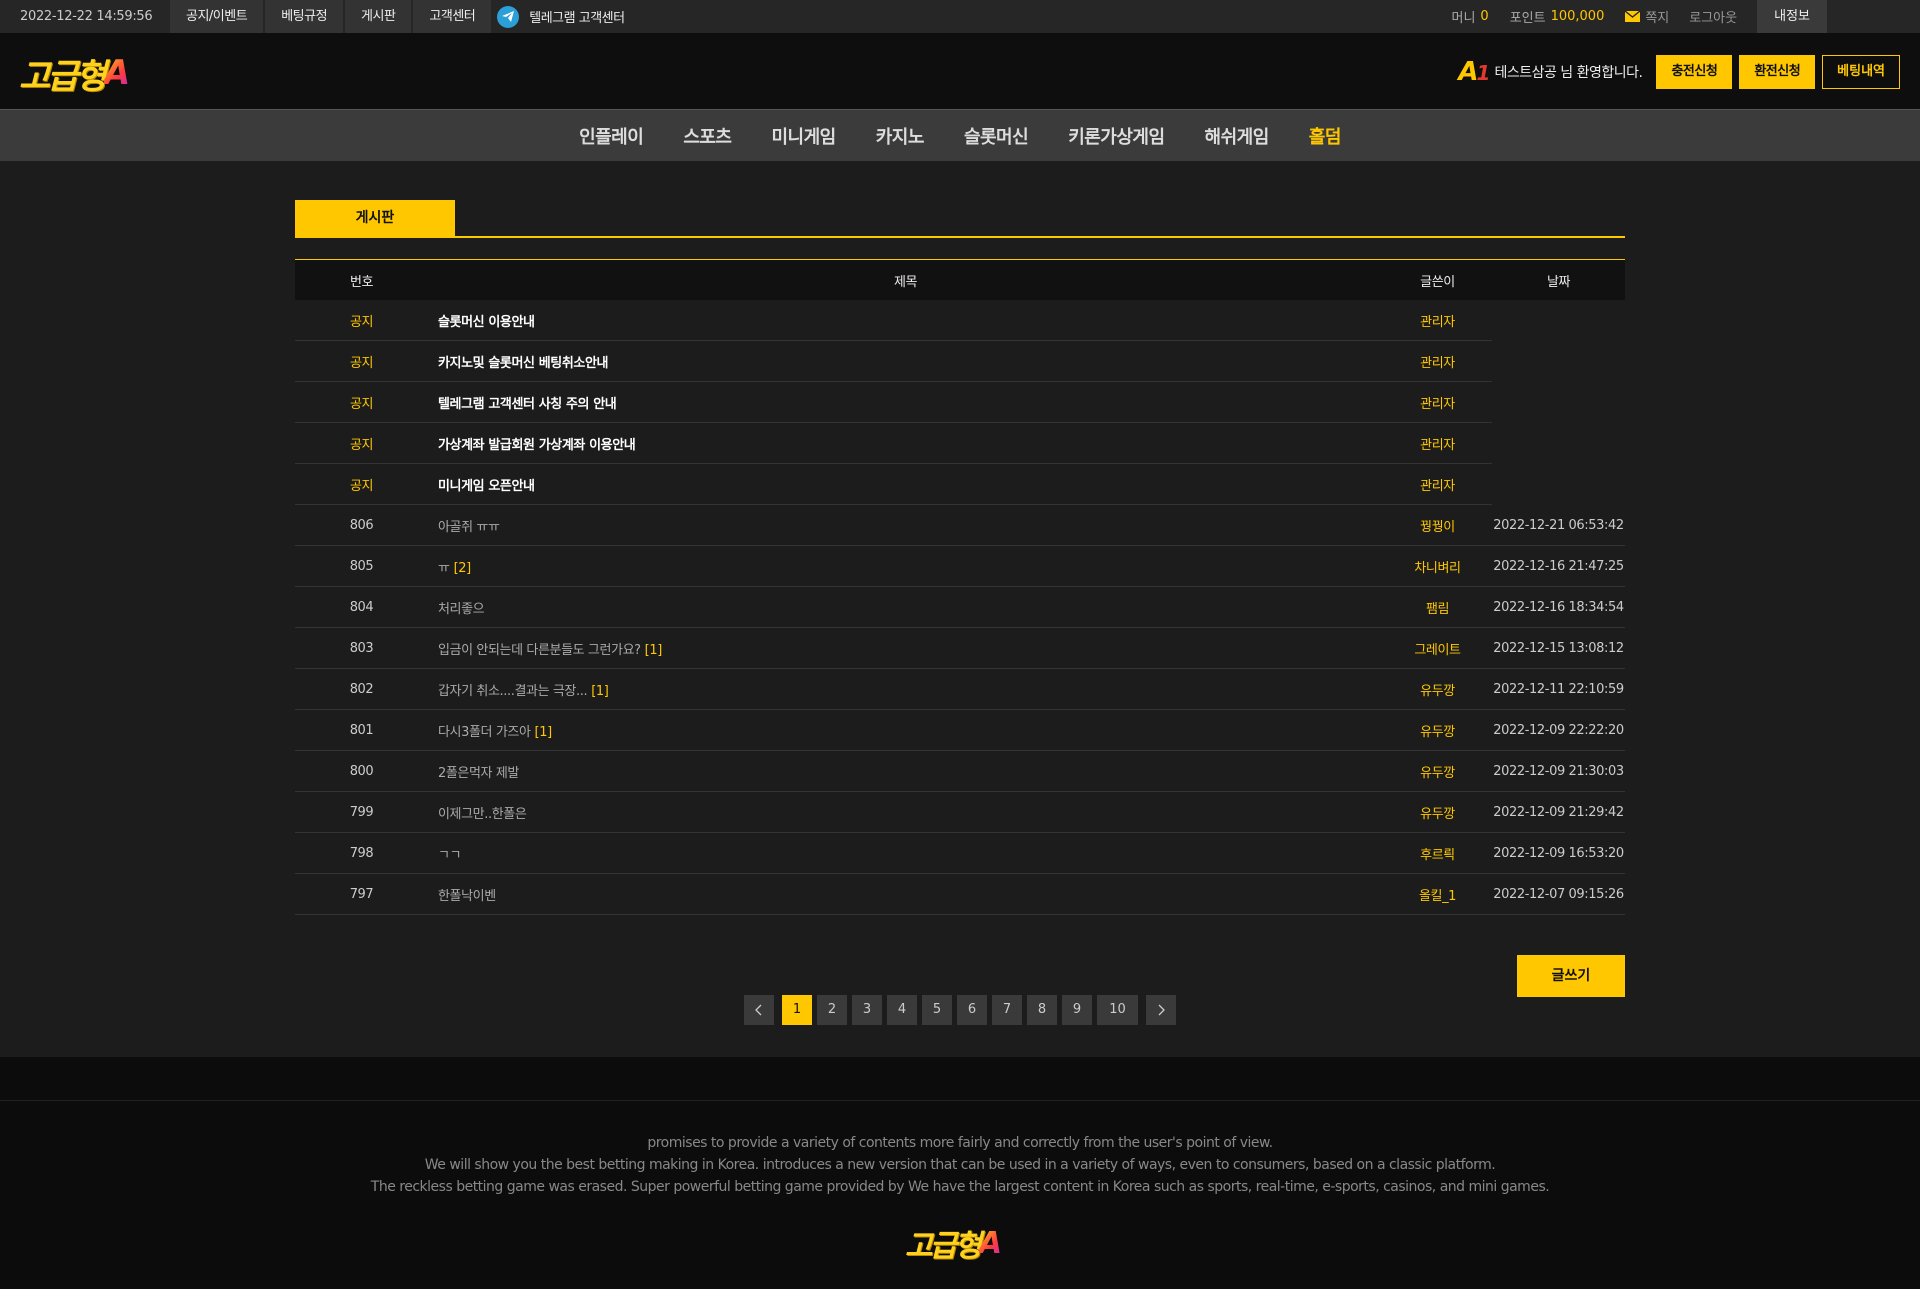 This screenshot has width=1920, height=1289. What do you see at coordinates (905, 607) in the screenshot?
I see `post-title-cell: 처리좋으` at bounding box center [905, 607].